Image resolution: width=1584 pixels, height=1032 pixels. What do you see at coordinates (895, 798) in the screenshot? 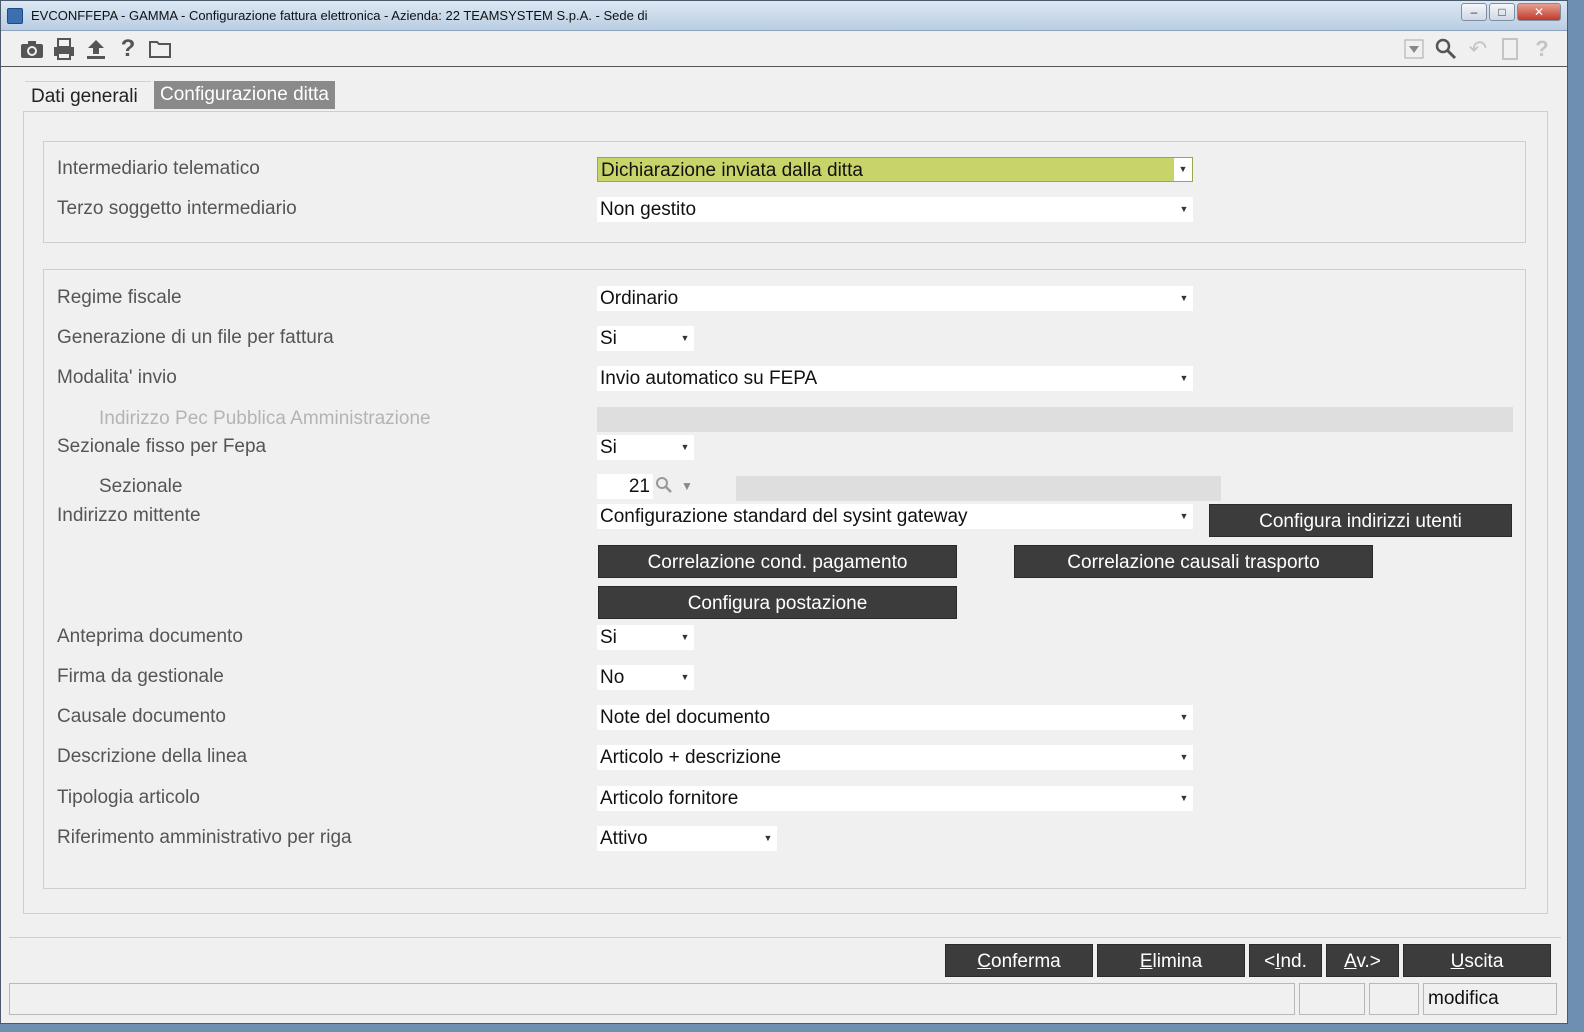
I see `tipologia-articolo-select: Articolo fornitore ▼` at bounding box center [895, 798].